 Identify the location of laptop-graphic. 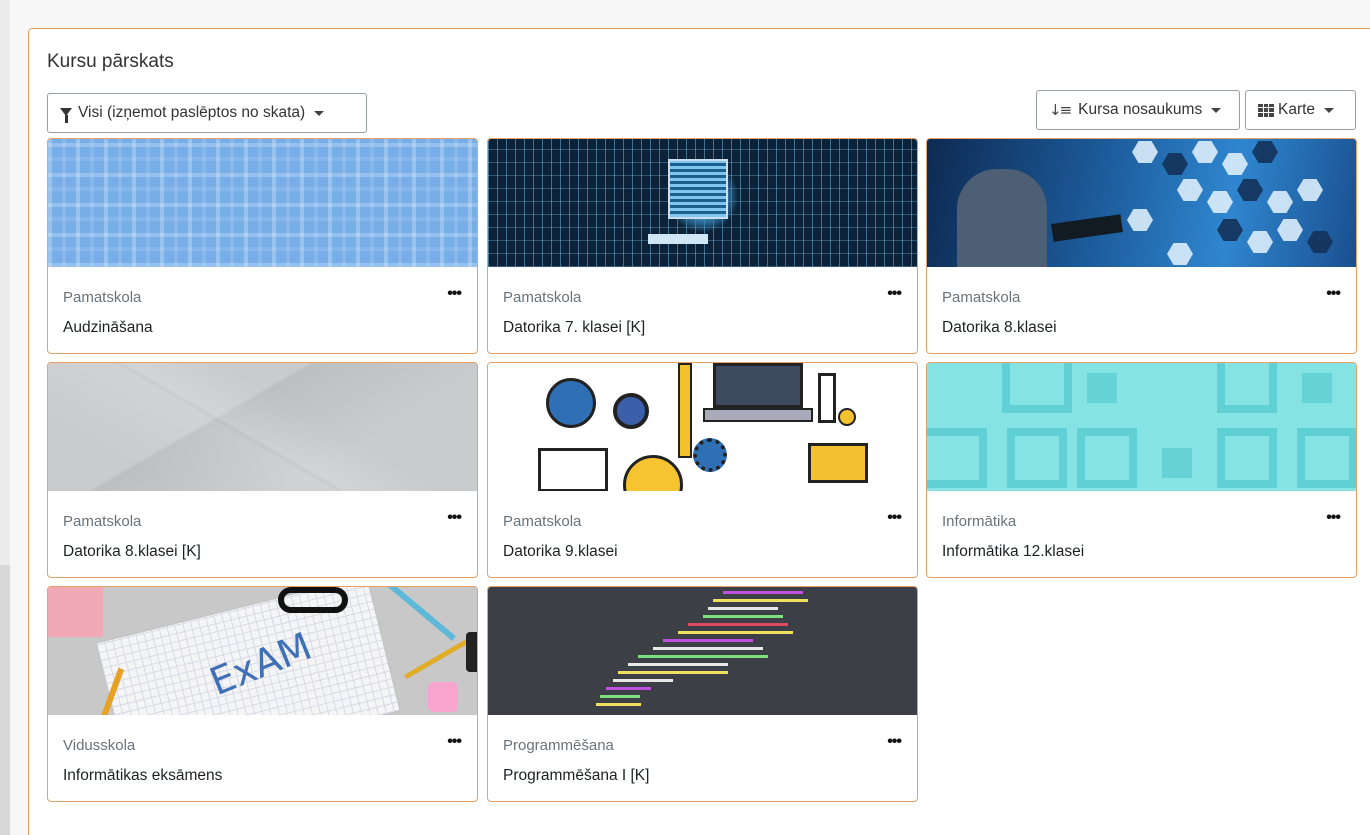
(758, 385).